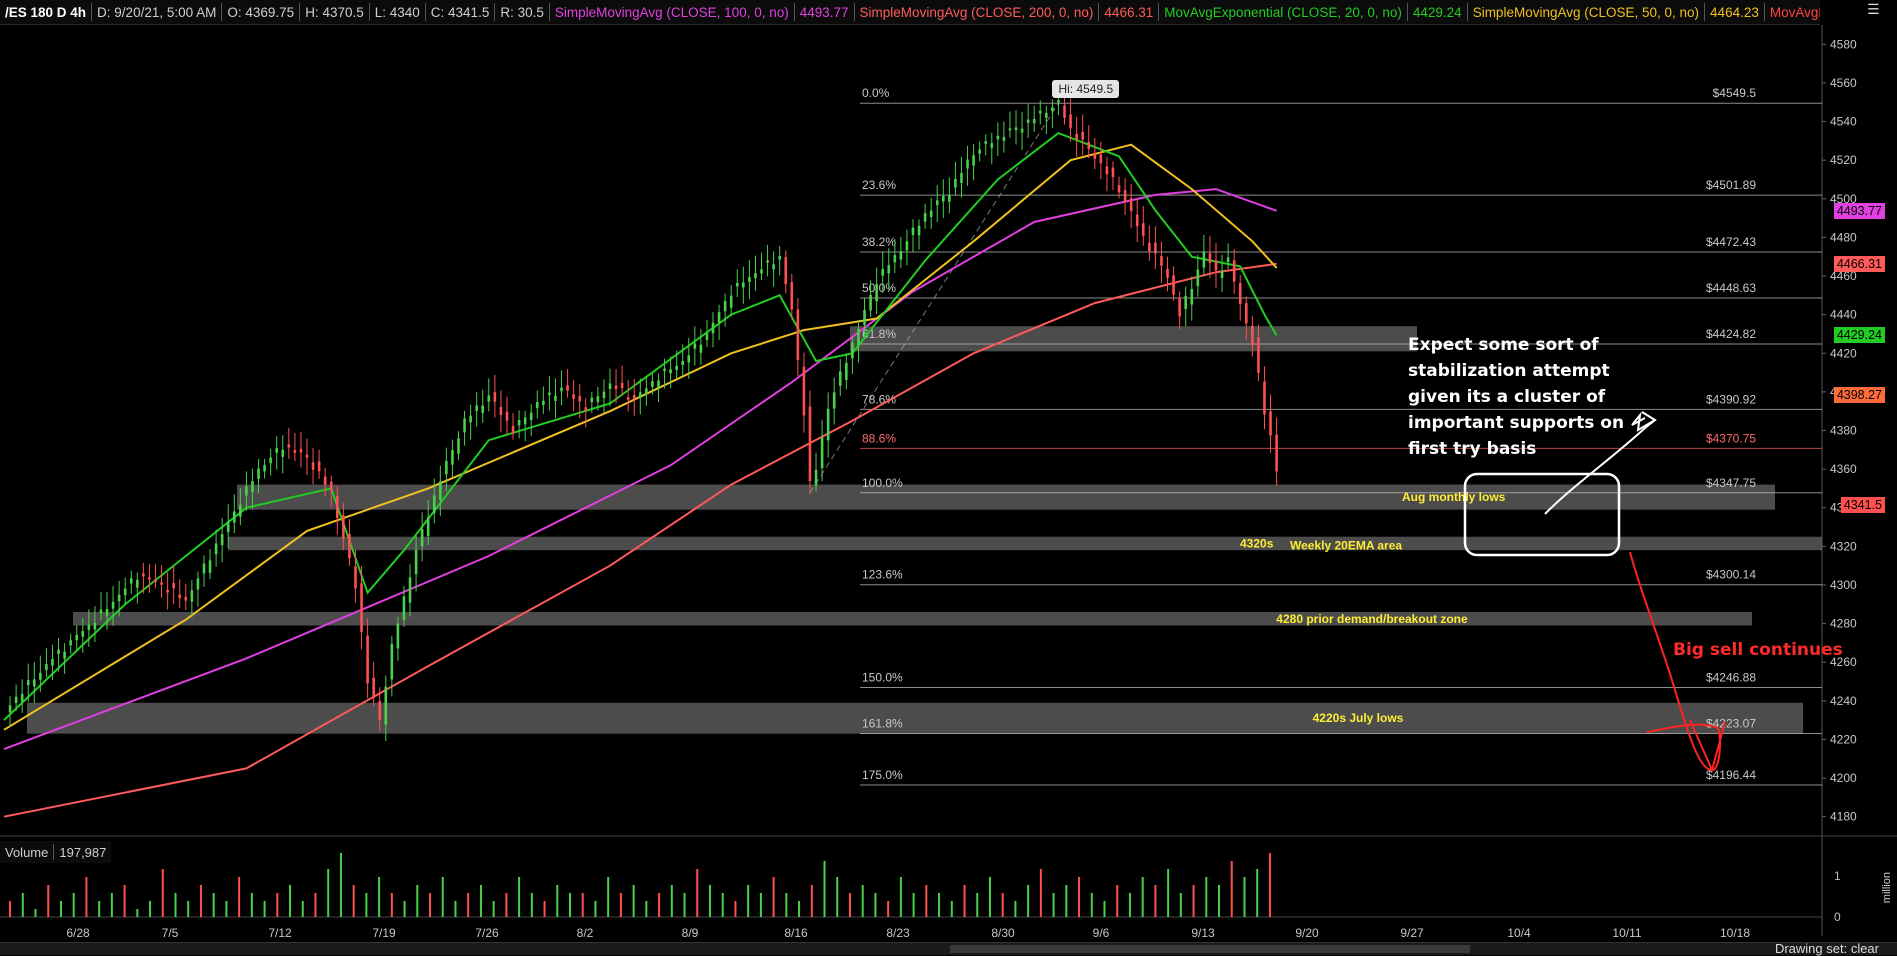 This screenshot has height=956, width=1897. Describe the element at coordinates (487, 933) in the screenshot. I see `x-tick-label: 7/26` at that location.